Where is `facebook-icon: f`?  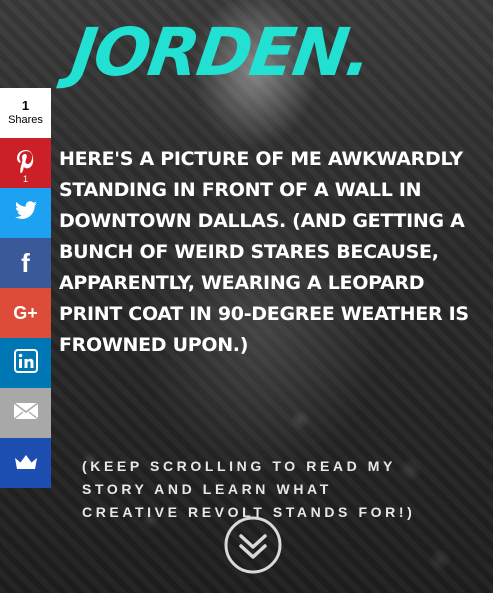 facebook-icon: f is located at coordinates (25, 263).